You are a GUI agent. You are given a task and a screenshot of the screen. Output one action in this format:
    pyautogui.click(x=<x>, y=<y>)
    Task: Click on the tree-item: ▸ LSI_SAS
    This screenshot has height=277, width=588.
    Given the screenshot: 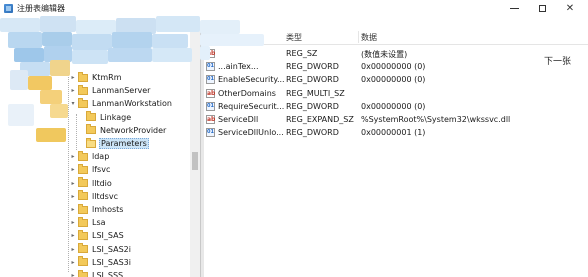 What is the action you would take?
    pyautogui.click(x=97, y=235)
    